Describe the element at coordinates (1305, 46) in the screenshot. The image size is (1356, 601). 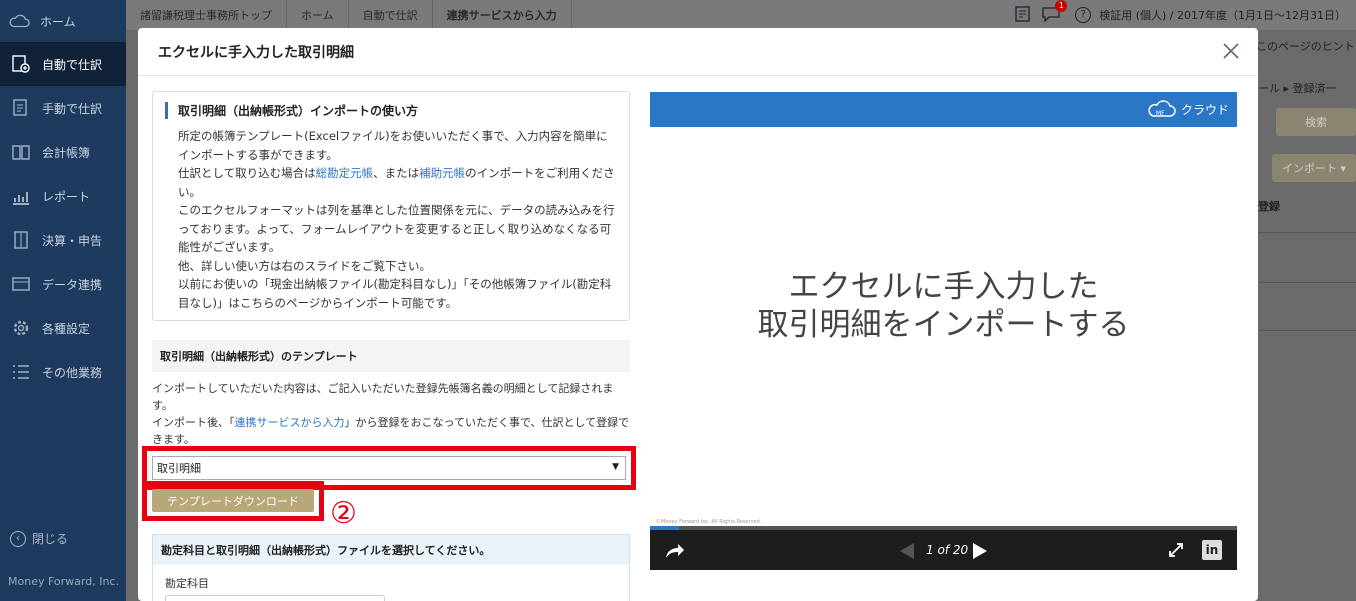
I see `page-hint-link: このページのヒント` at that location.